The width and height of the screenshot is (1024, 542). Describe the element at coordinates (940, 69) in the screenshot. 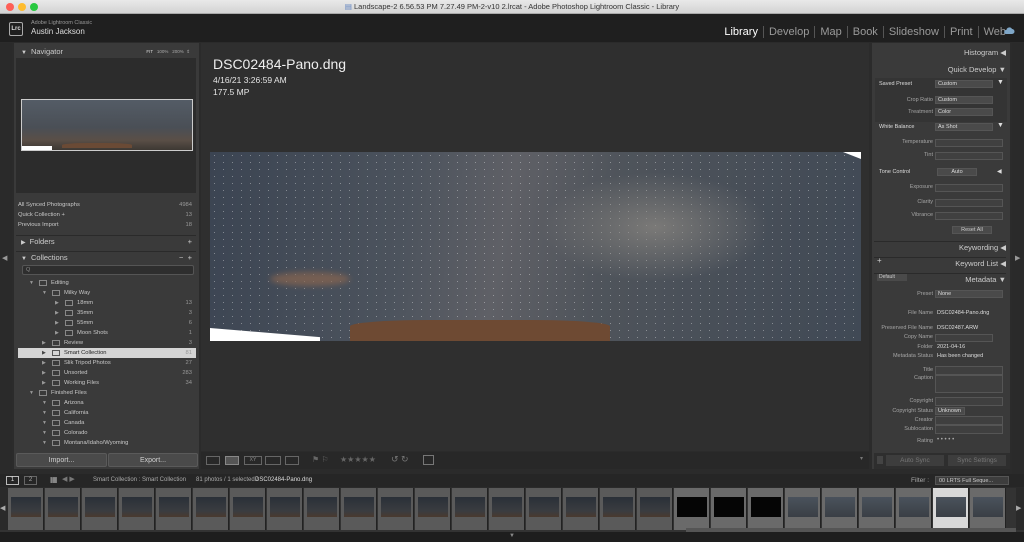

I see `quick-develop-header: Quick Develop ▼` at that location.